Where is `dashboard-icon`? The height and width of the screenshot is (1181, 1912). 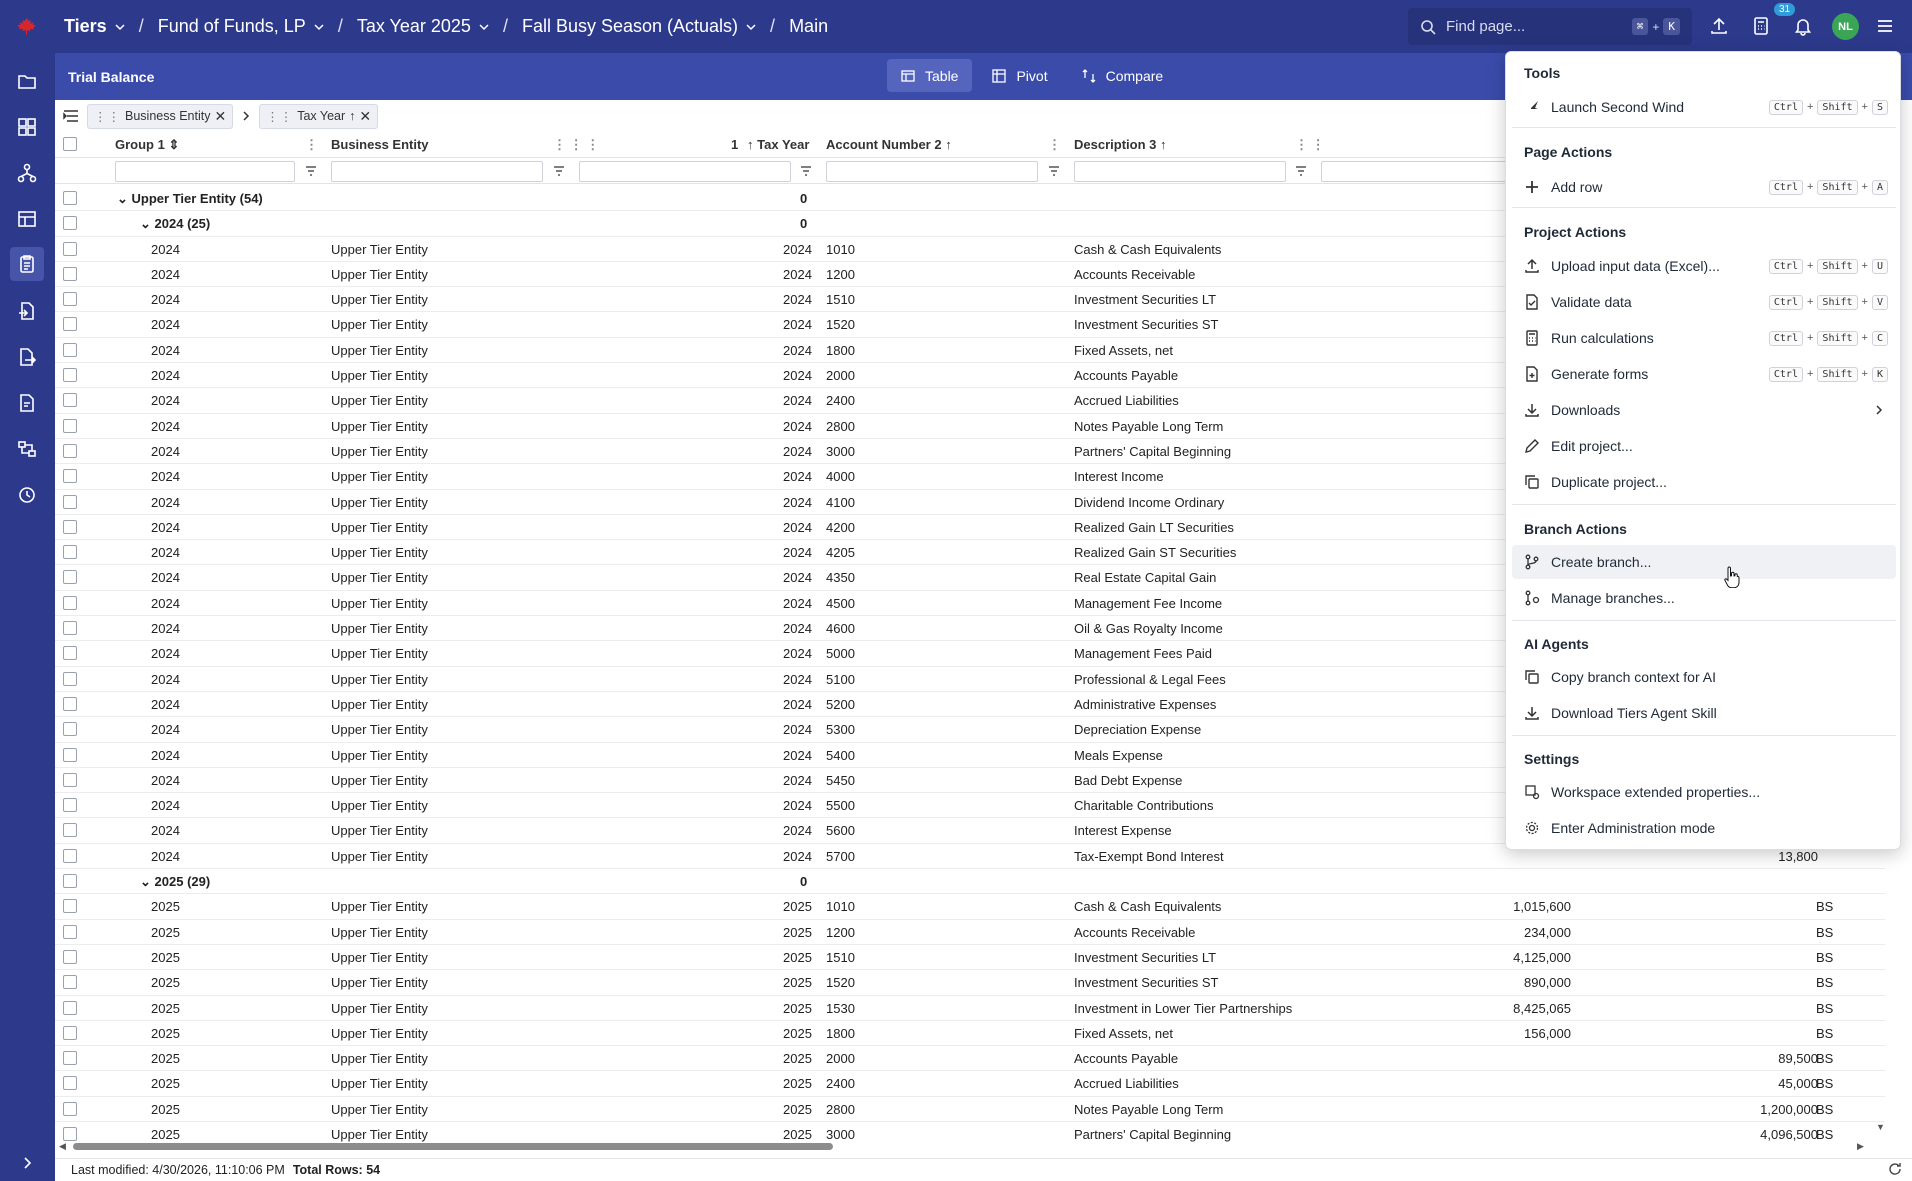 dashboard-icon is located at coordinates (27, 127).